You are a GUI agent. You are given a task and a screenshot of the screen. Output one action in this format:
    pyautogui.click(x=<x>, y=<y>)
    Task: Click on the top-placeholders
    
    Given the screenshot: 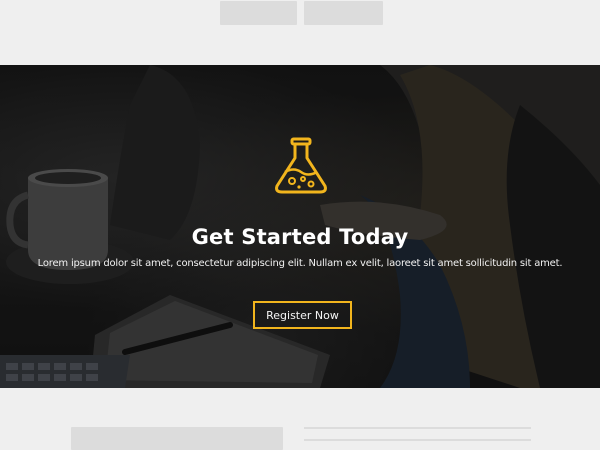 What is the action you would take?
    pyautogui.click(x=300, y=32)
    